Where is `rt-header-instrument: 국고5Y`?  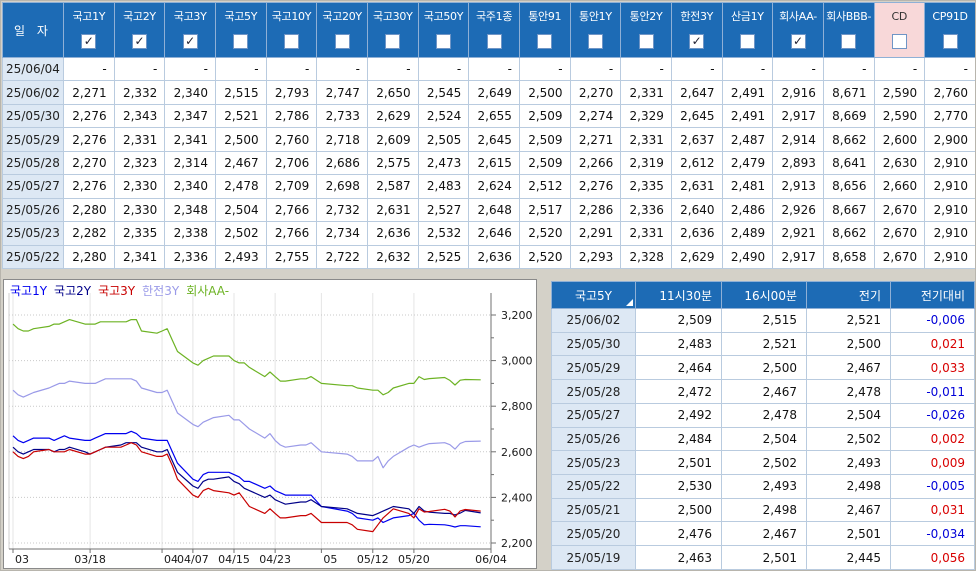 rt-header-instrument: 국고5Y is located at coordinates (593, 295).